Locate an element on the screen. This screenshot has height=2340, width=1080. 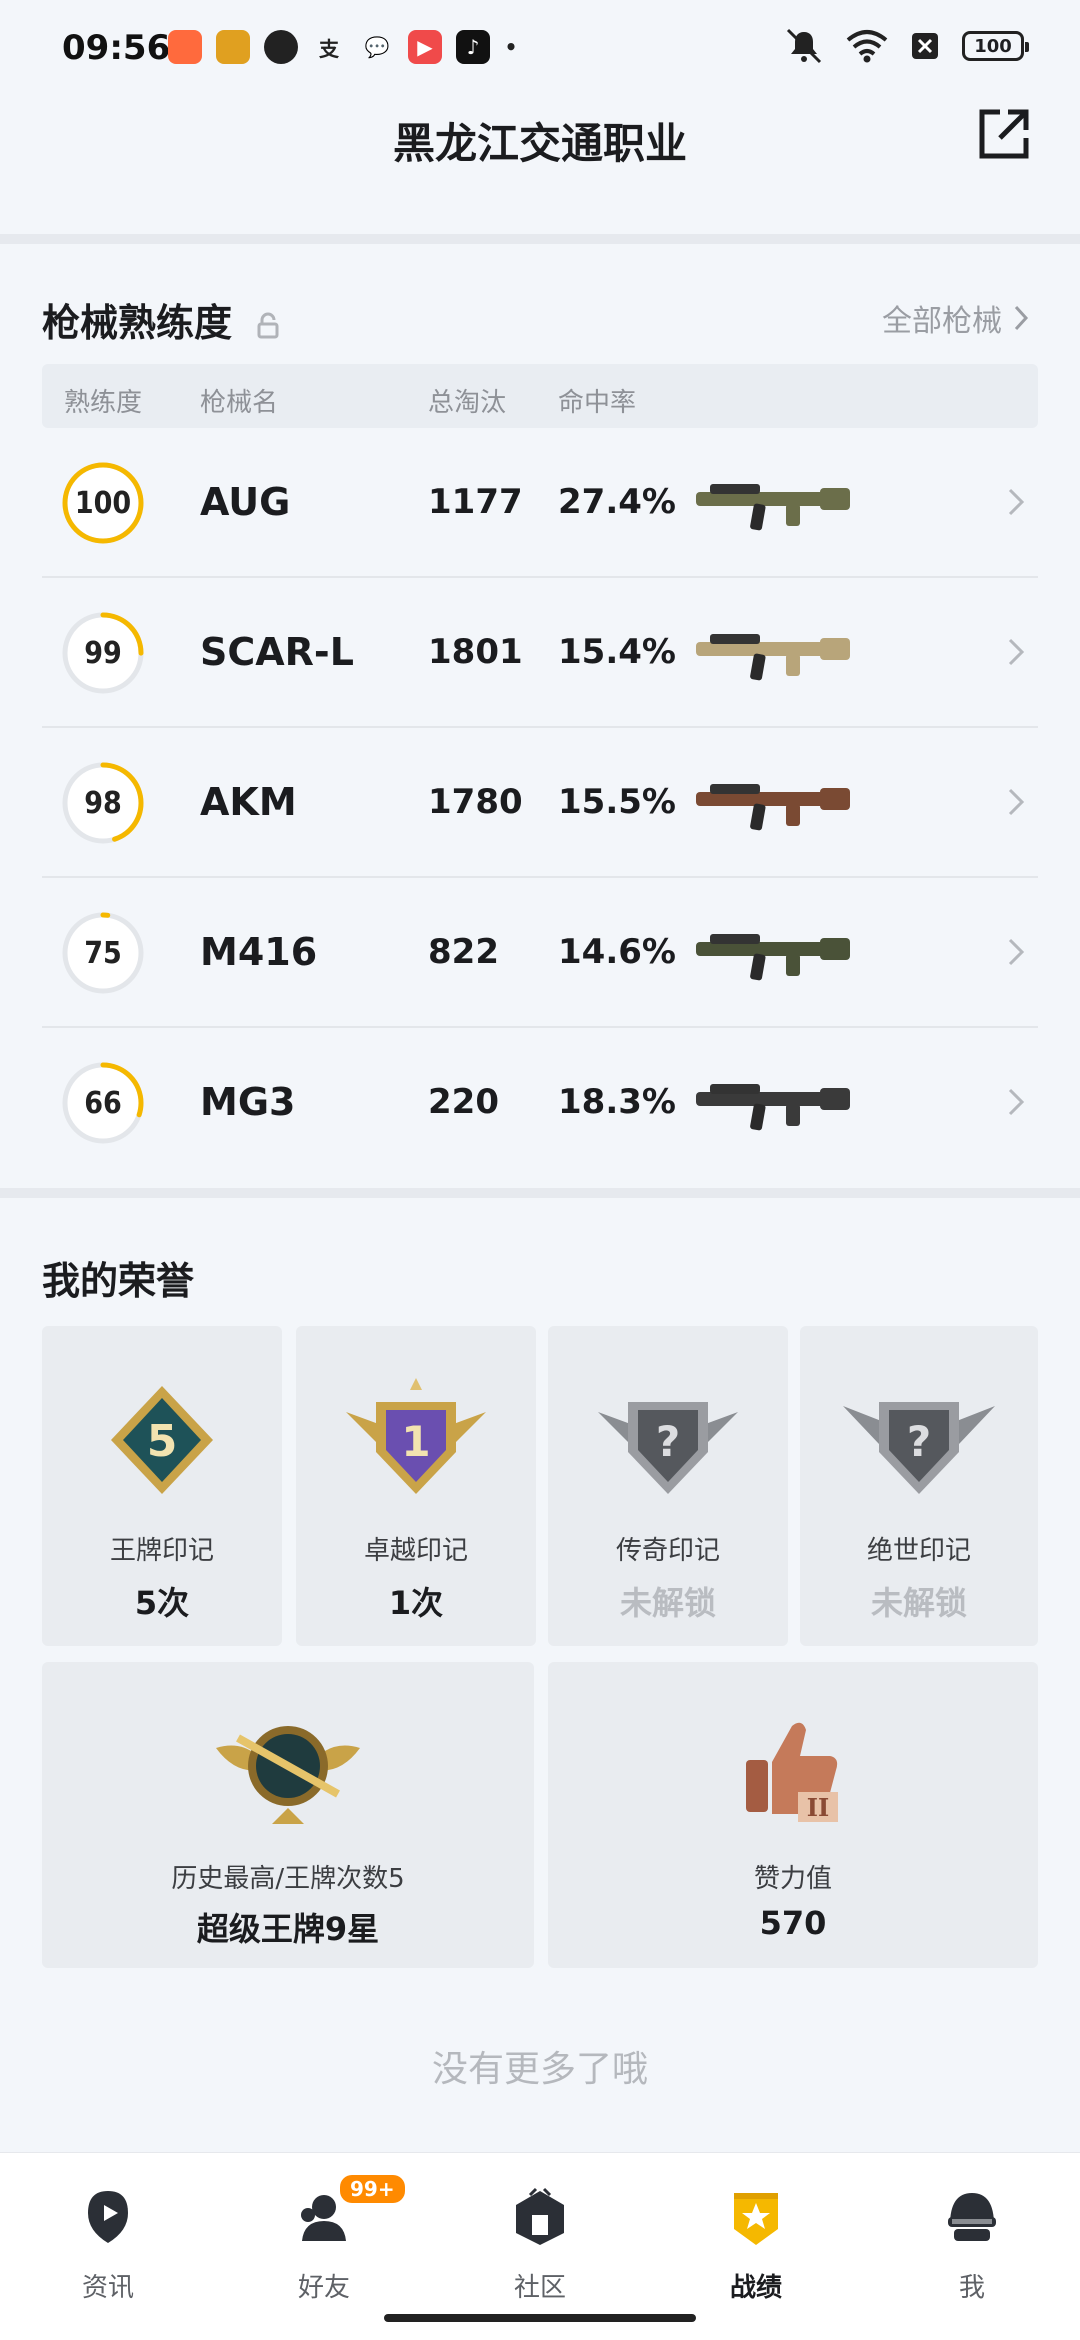
news-icon is located at coordinates (108, 2217).